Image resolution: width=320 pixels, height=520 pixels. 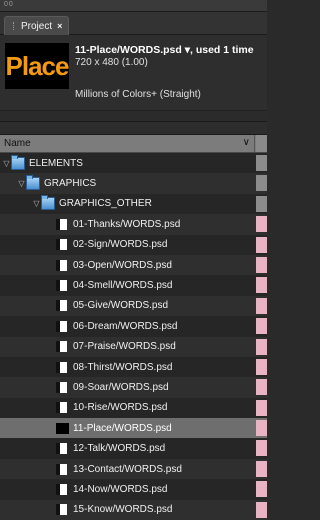 I want to click on item-label: 02-Sign/WORDS.psd, so click(x=120, y=245).